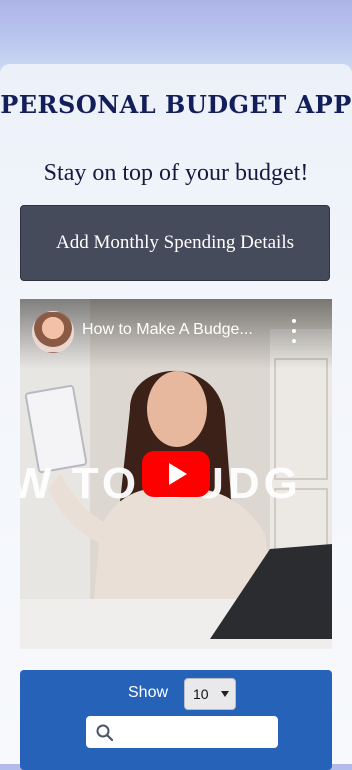 This screenshot has height=770, width=352. Describe the element at coordinates (182, 732) in the screenshot. I see `search-input` at that location.